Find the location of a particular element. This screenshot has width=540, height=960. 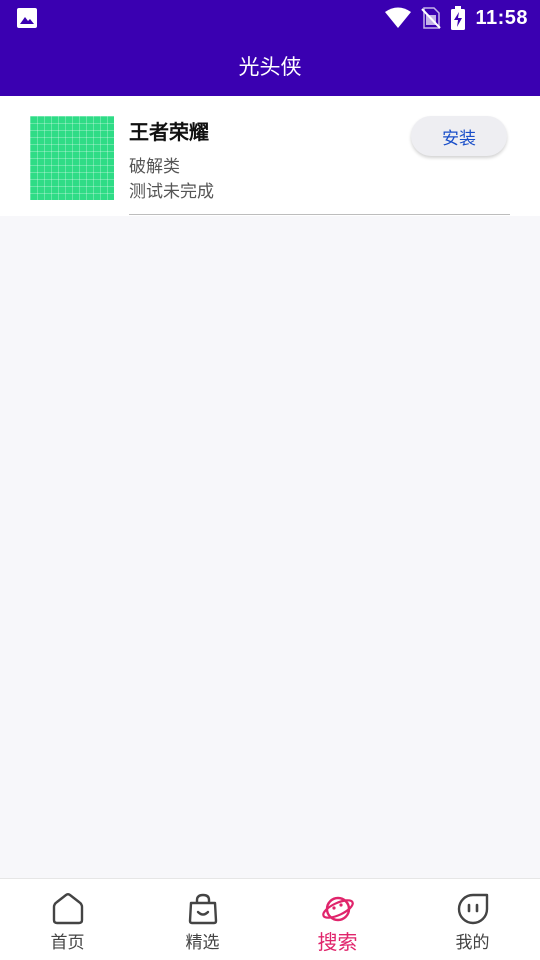

app-bar: 光头侠 is located at coordinates (270, 66).